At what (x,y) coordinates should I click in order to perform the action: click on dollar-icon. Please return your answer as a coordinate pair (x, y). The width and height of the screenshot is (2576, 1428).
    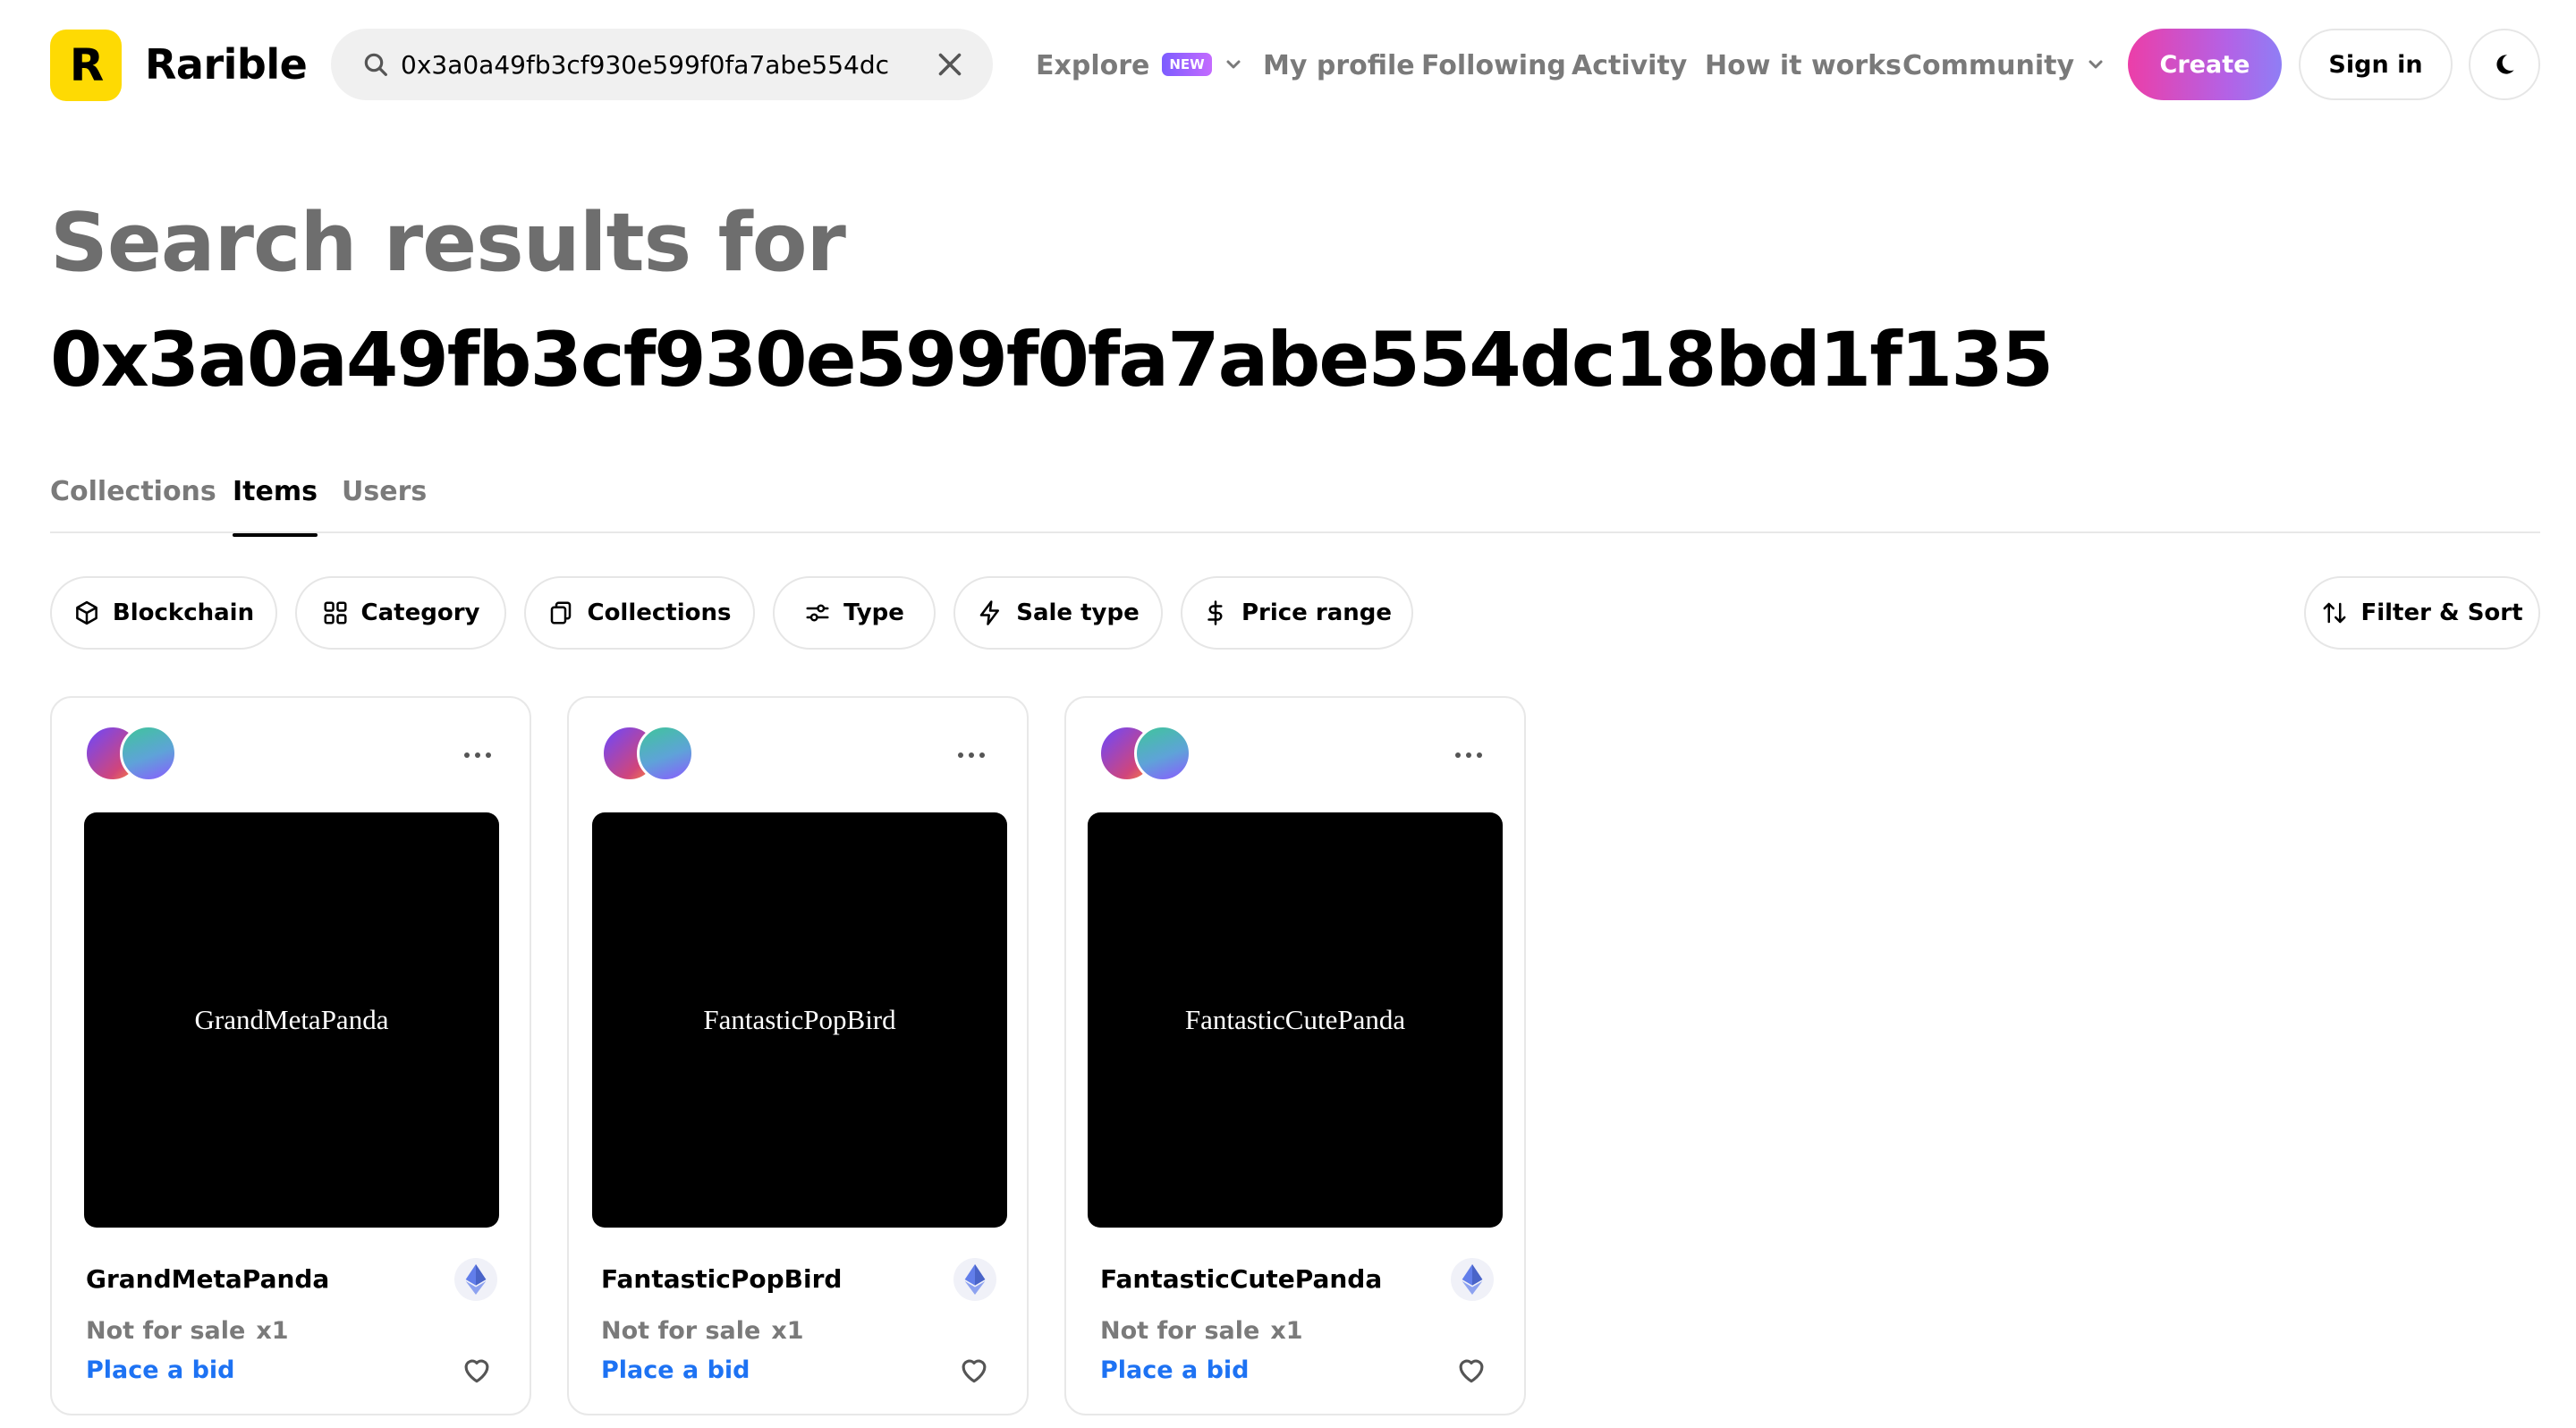
    Looking at the image, I should click on (1215, 613).